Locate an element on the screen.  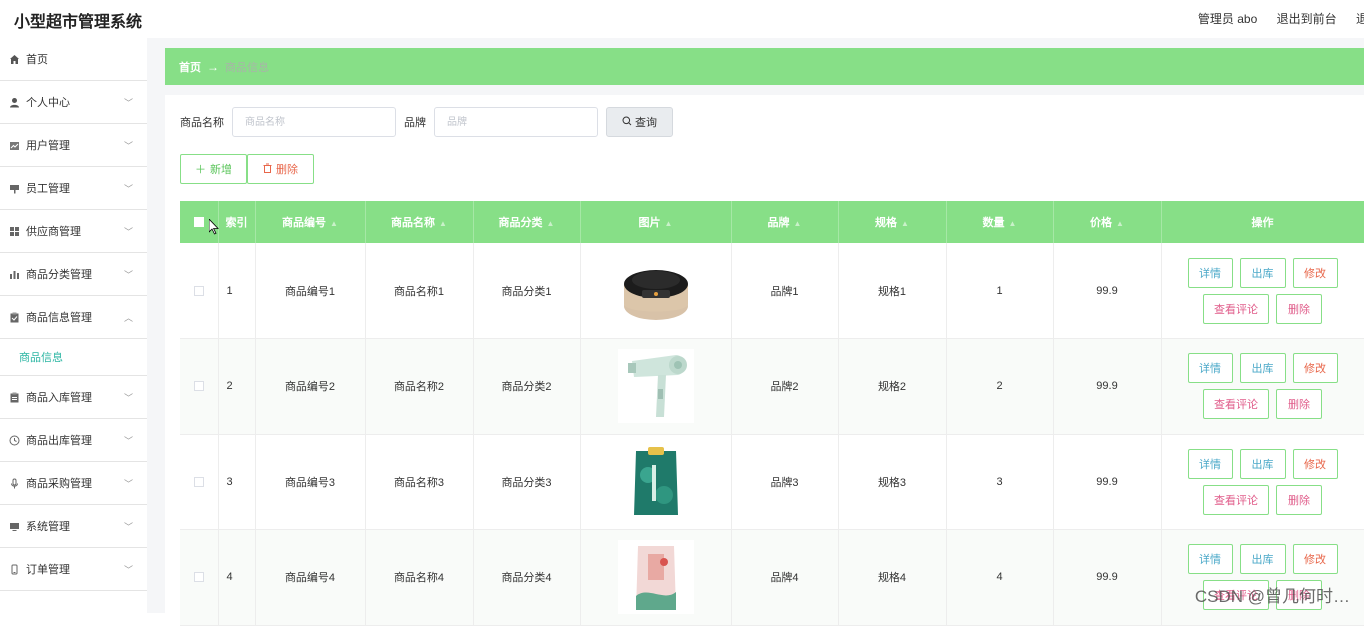
sidebar-item-label: 个人中心 is located at coordinates (48, 102).